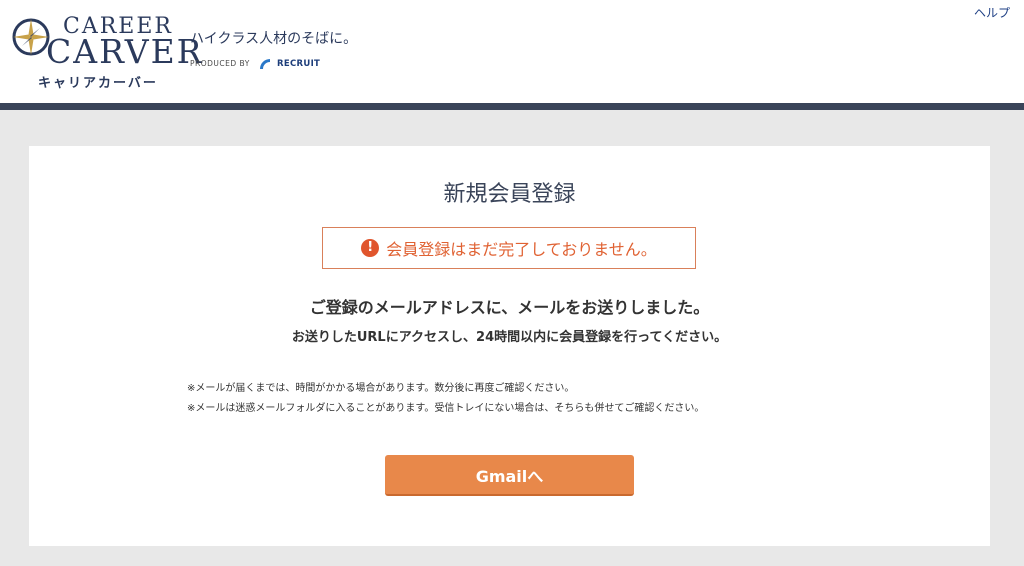 This screenshot has height=566, width=1024. Describe the element at coordinates (274, 39) in the screenshot. I see `tagline: ハイクラス人材のそばに。` at that location.